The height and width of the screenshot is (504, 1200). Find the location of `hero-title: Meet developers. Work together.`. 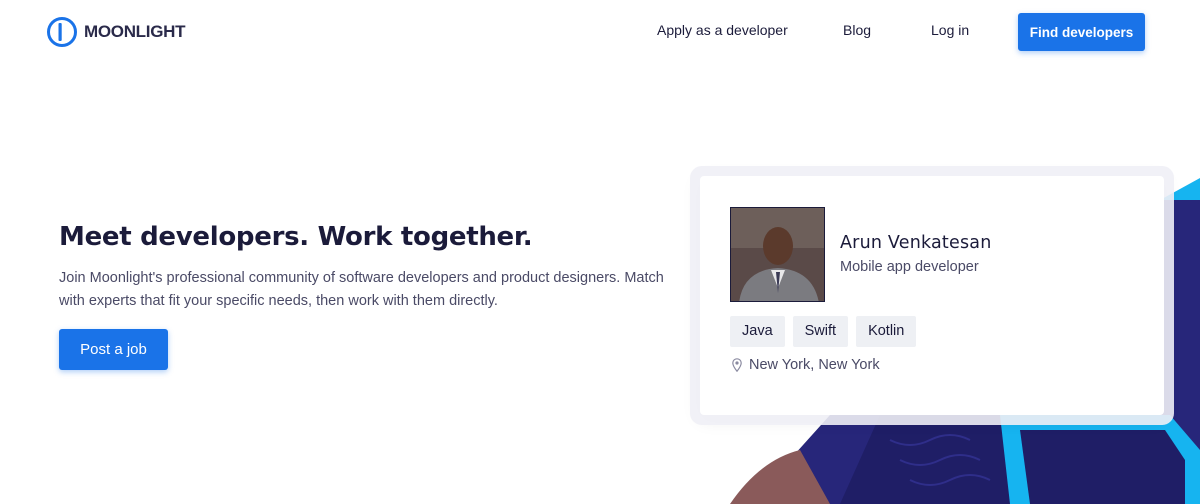

hero-title: Meet developers. Work together. is located at coordinates (296, 237).